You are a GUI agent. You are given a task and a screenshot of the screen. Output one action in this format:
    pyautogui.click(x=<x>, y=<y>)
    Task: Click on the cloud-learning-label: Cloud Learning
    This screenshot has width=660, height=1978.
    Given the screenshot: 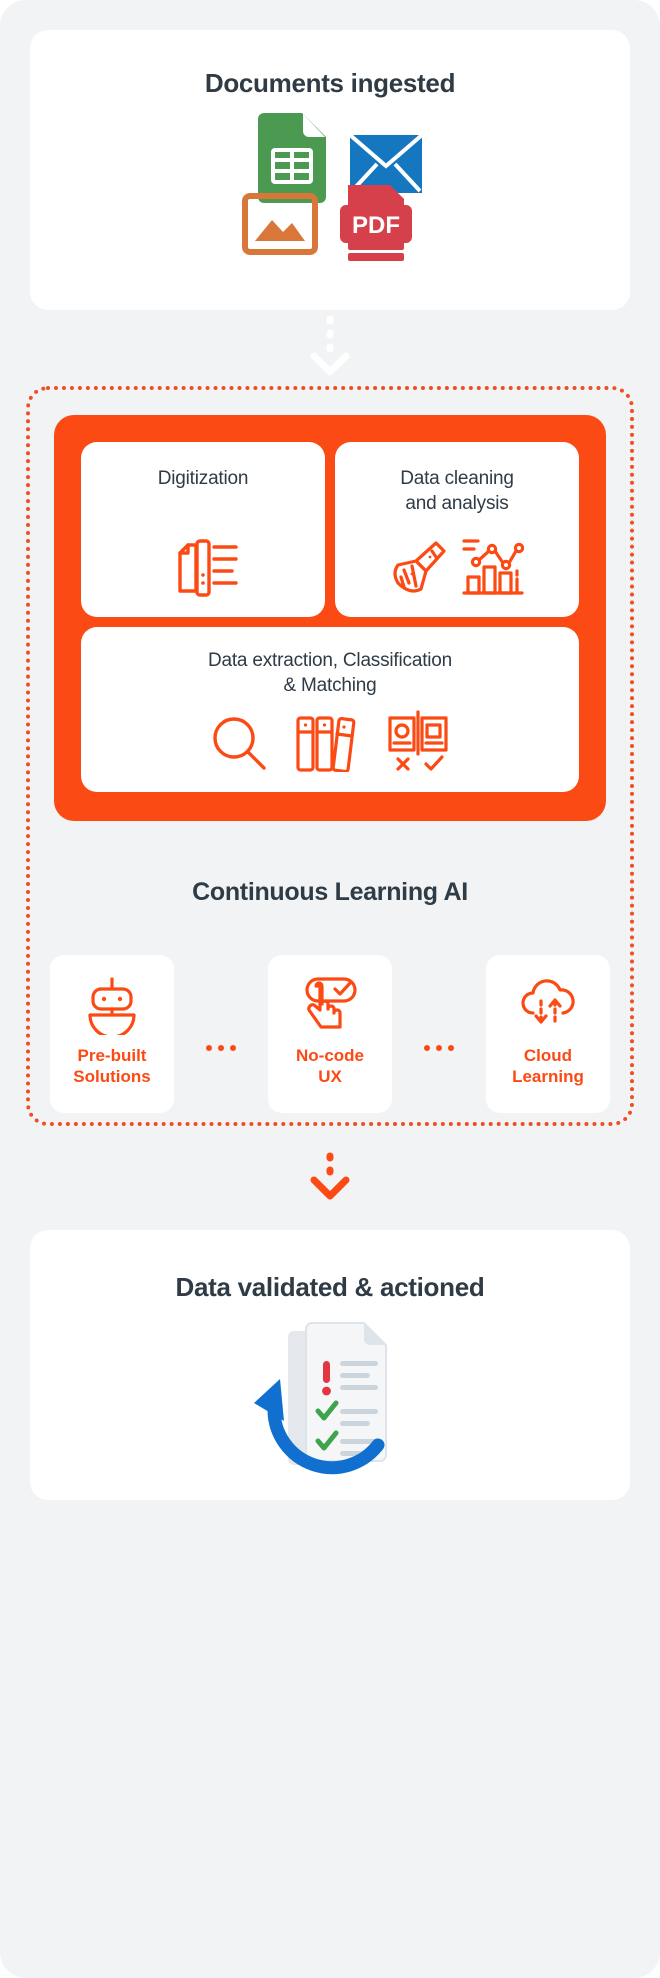 What is the action you would take?
    pyautogui.click(x=548, y=1066)
    